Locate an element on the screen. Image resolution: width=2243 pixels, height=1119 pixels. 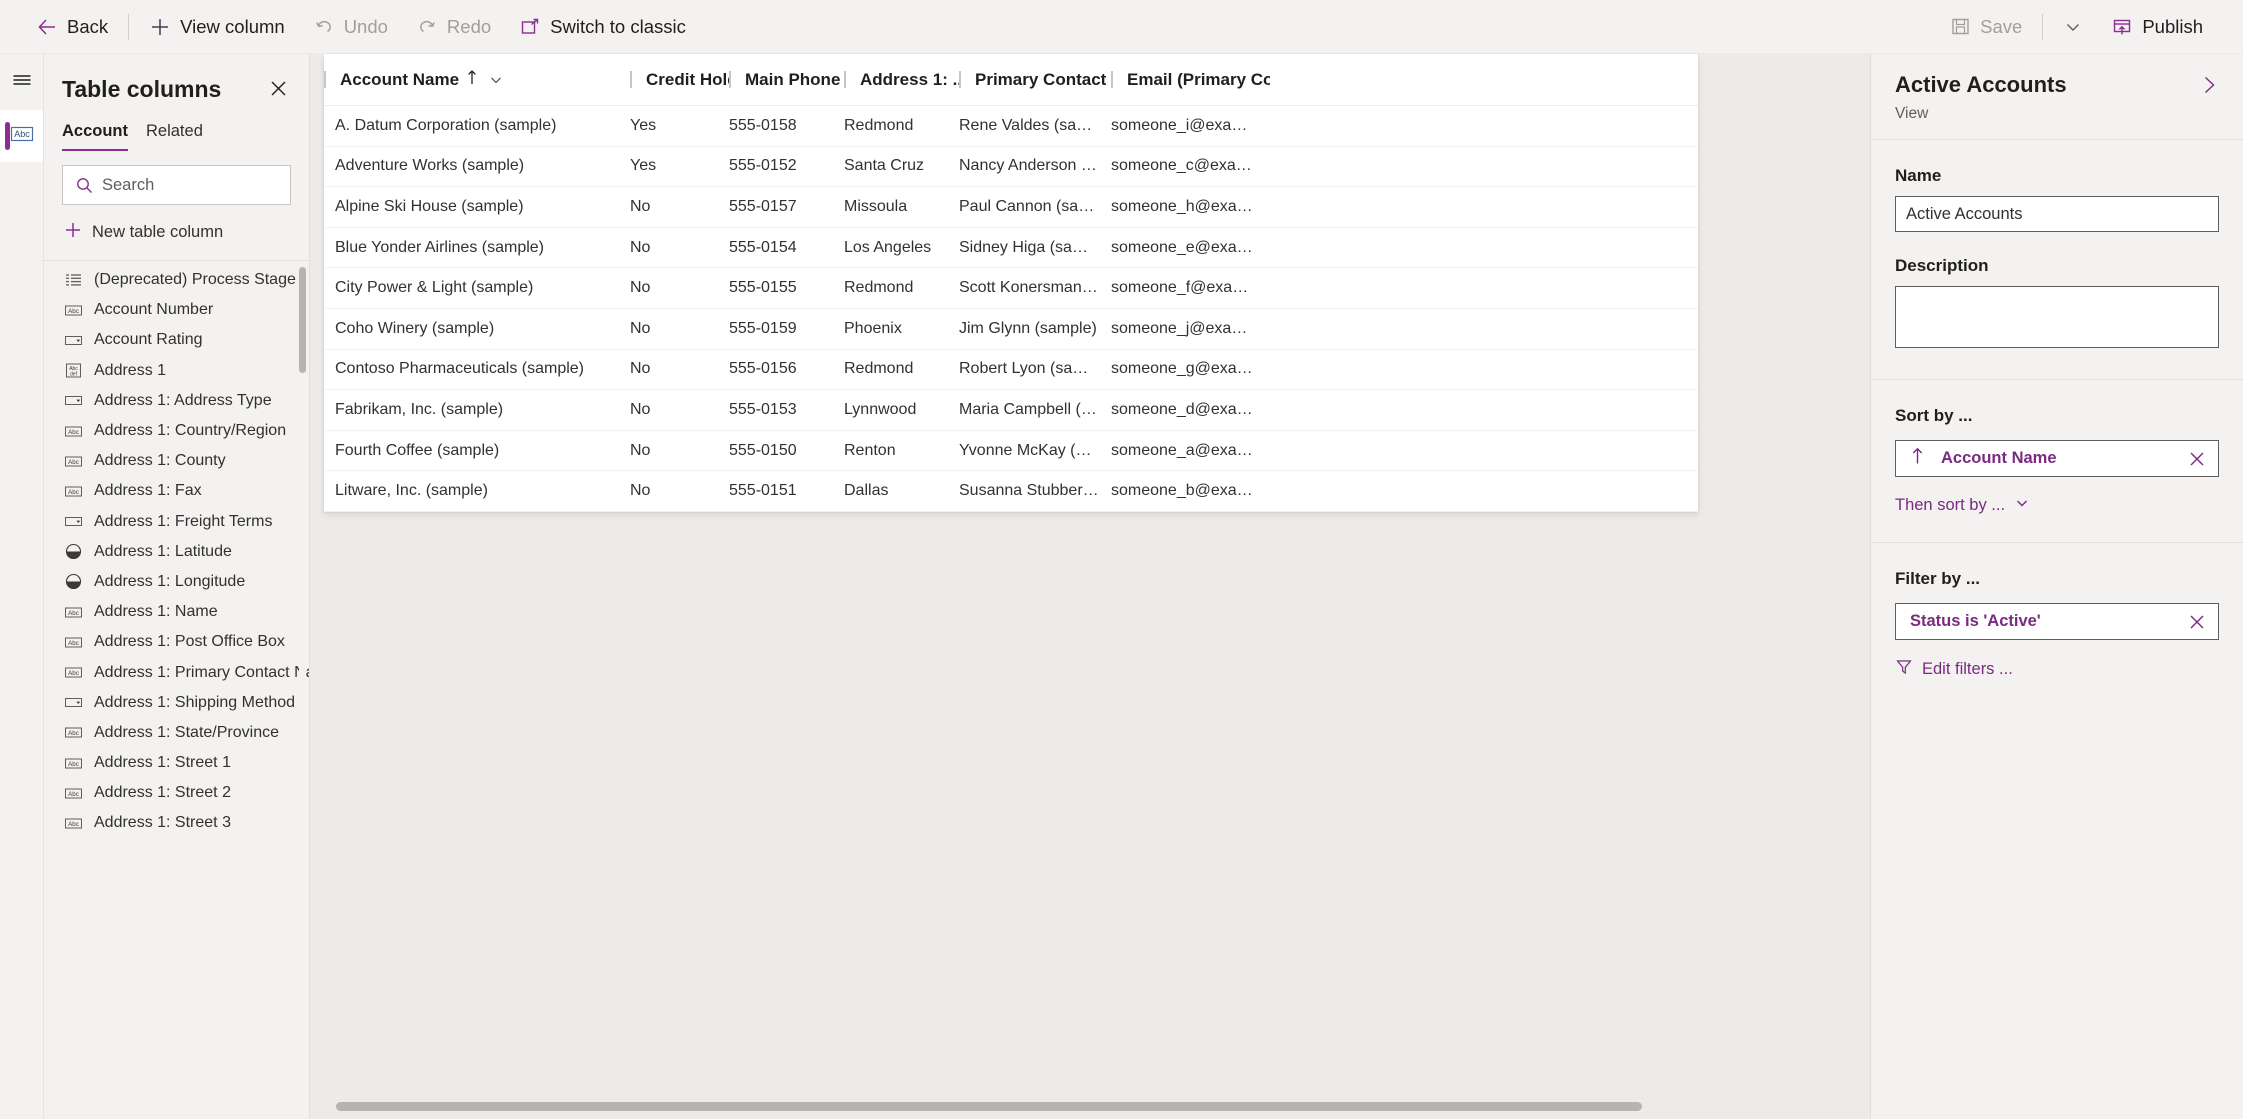
table-cell: someone_b@example.com is located at coordinates (1190, 491).